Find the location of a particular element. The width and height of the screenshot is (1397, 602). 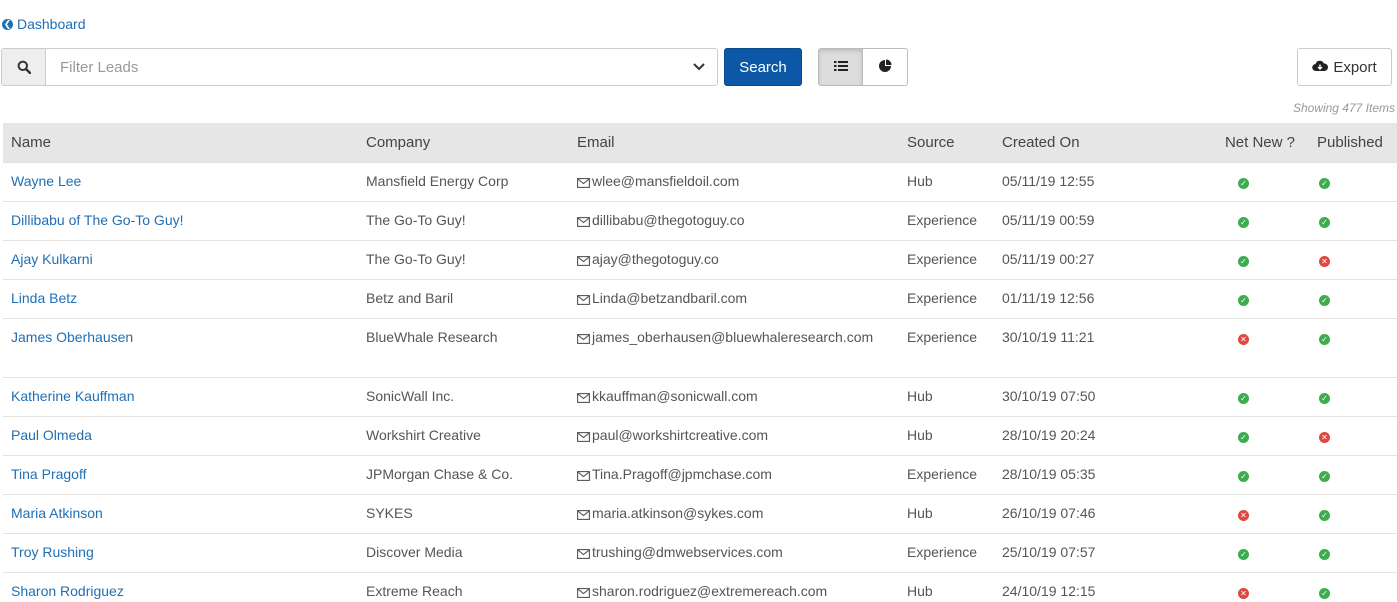

email-text: ajay@thegotoguy.co is located at coordinates (655, 258).